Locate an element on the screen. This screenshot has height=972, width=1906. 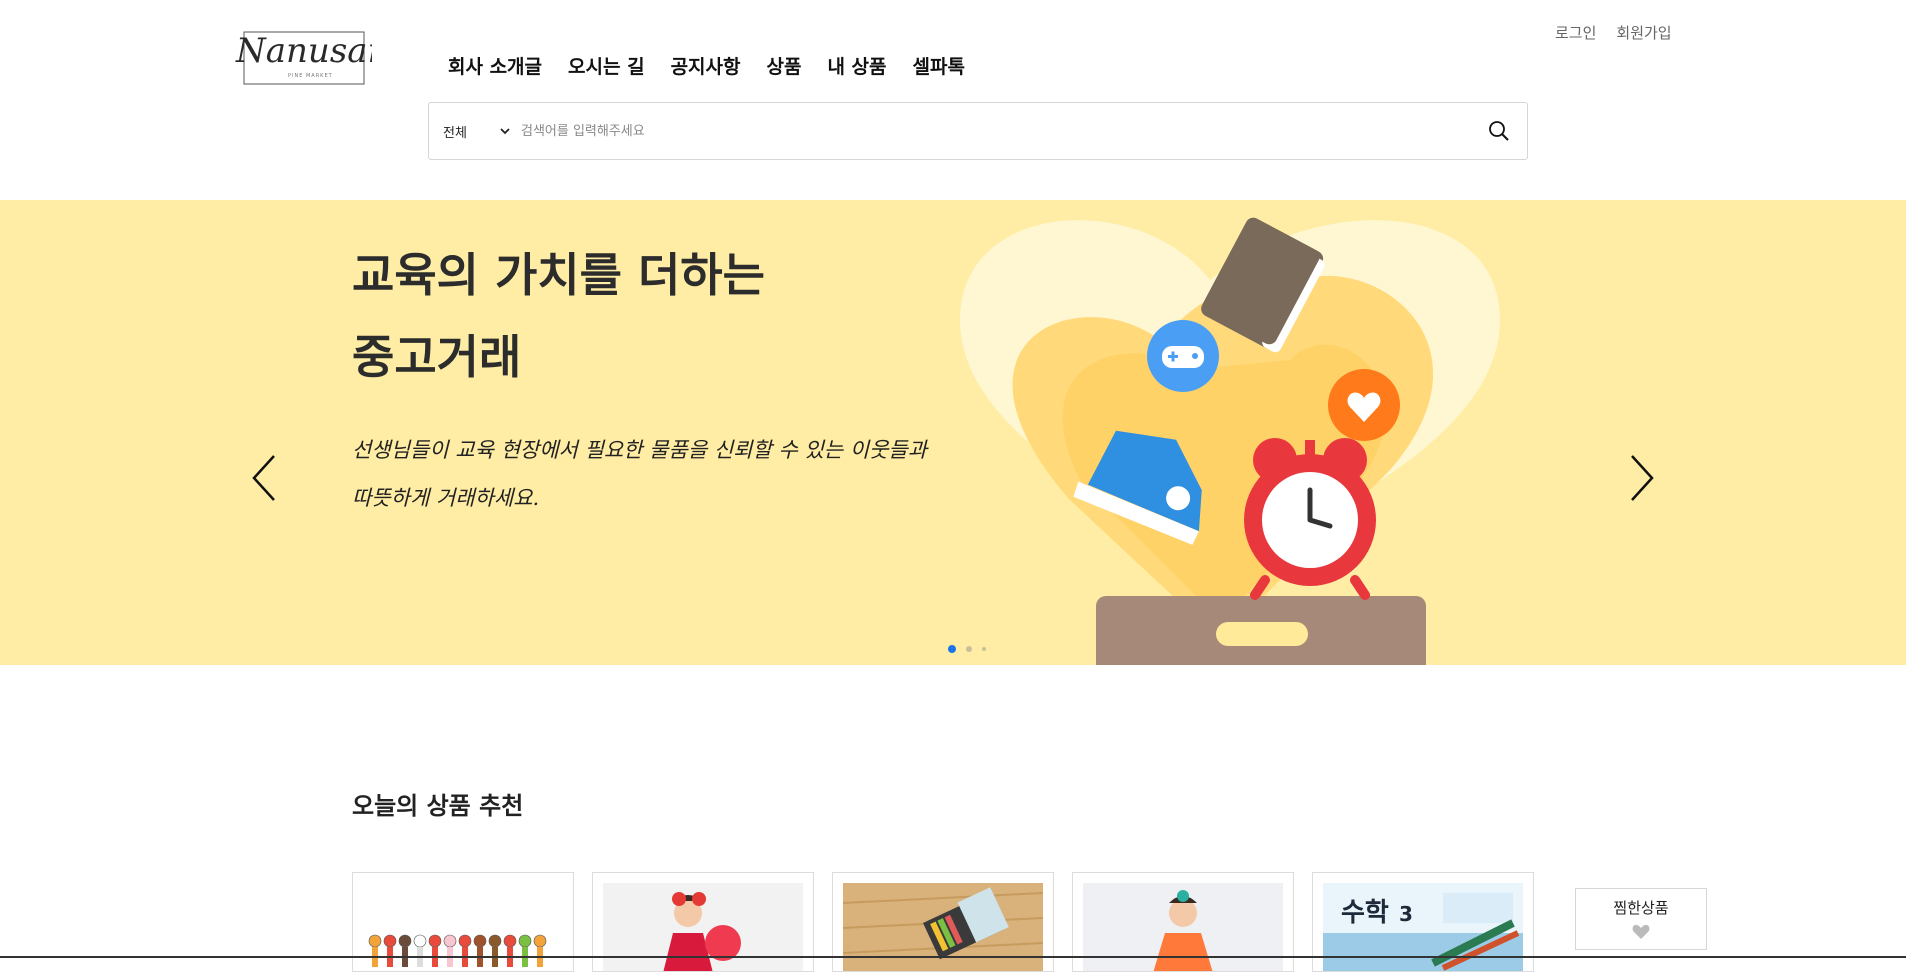
search-bar: 전체 is located at coordinates (978, 131).